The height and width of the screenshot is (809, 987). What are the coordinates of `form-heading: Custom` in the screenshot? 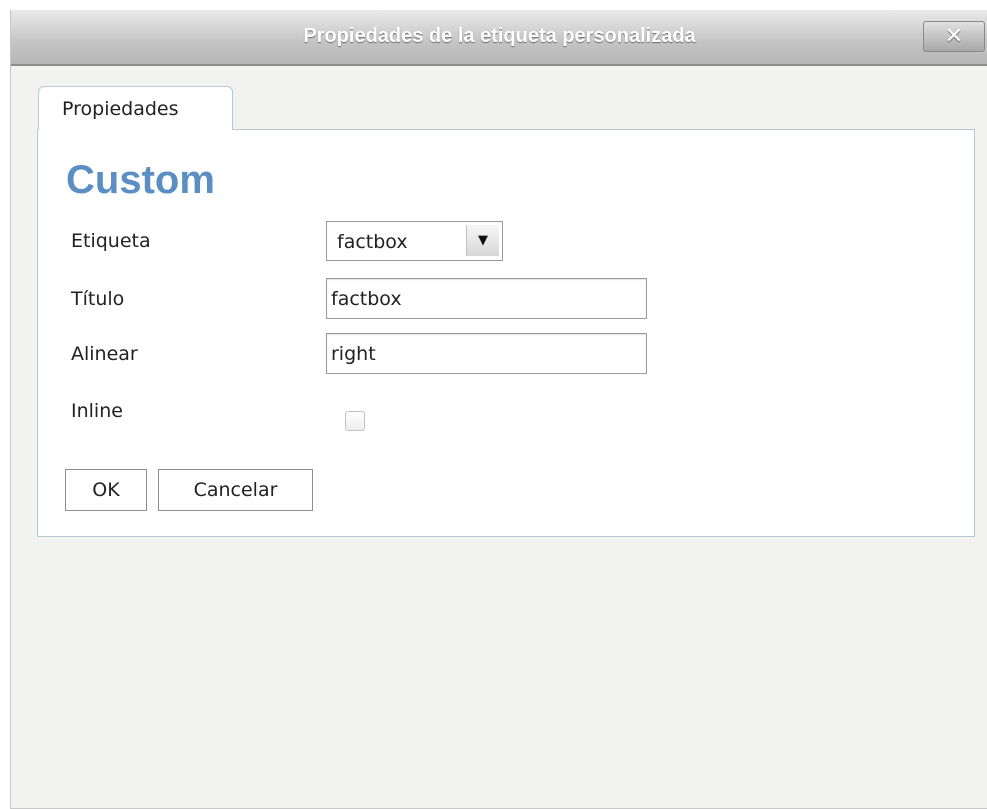 It's located at (140, 180).